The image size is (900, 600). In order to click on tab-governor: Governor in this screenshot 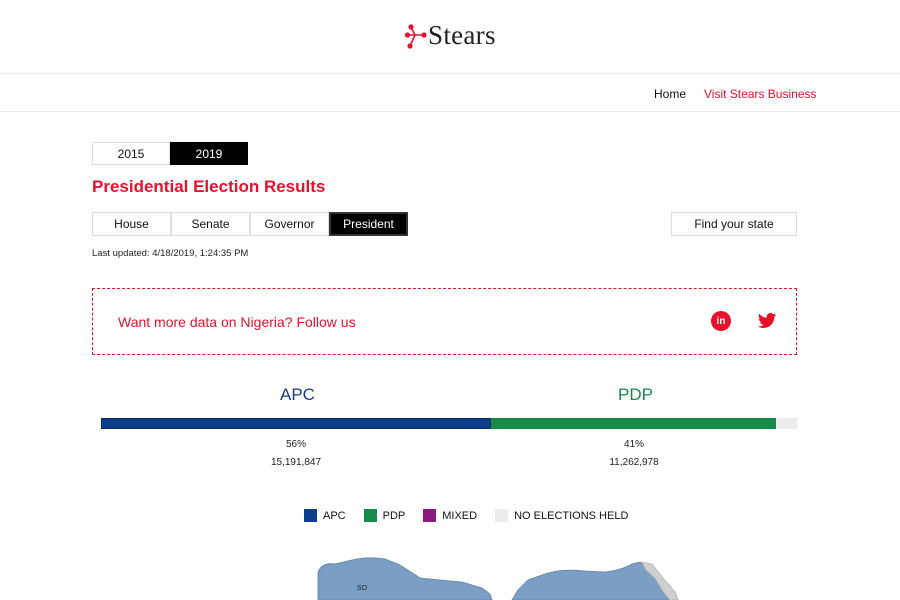, I will do `click(289, 224)`.